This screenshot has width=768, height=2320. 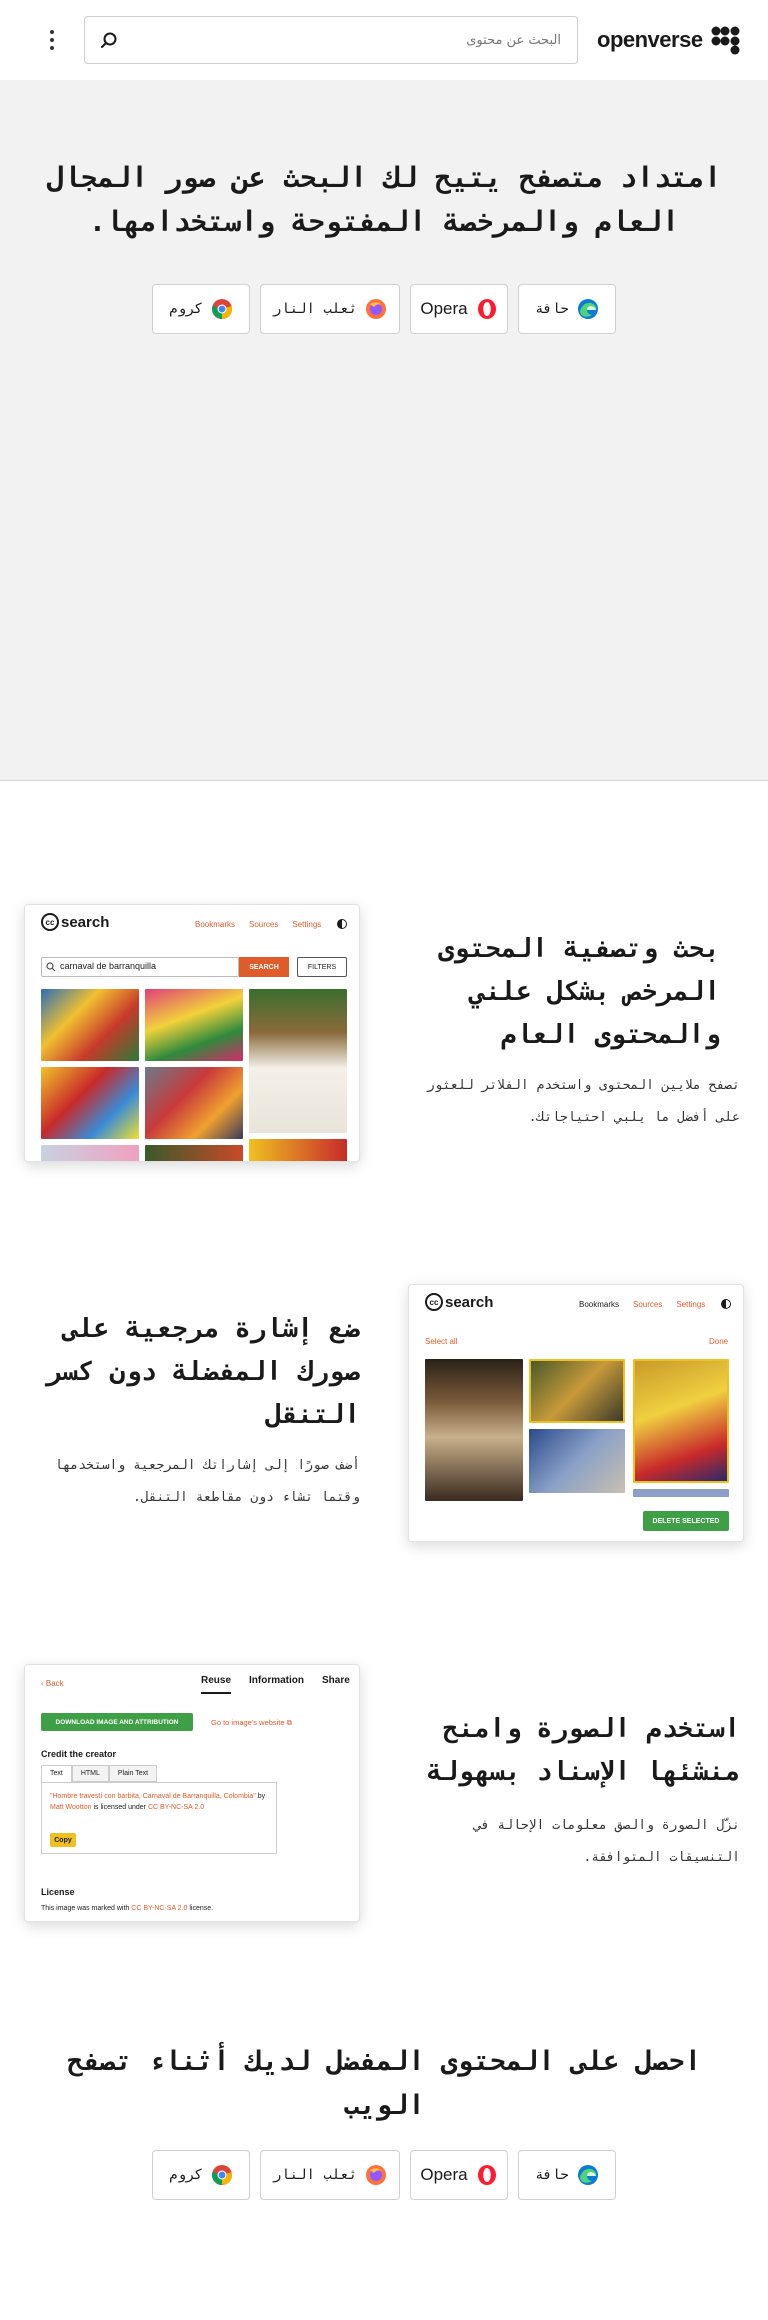 I want to click on attribution-license: CC BY-NC-SA 2.0, so click(x=176, y=1807).